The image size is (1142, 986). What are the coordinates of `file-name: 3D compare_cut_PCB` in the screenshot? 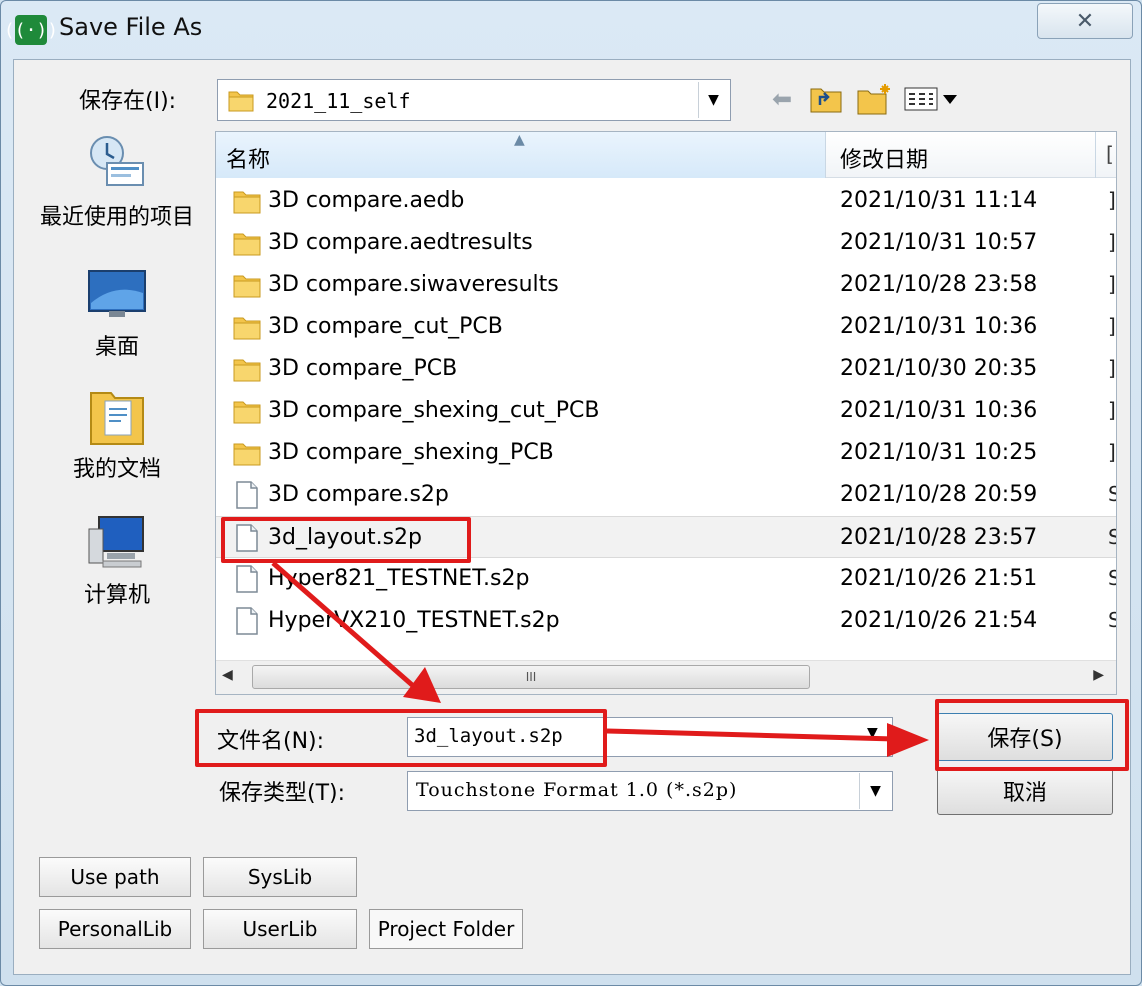 It's located at (385, 326).